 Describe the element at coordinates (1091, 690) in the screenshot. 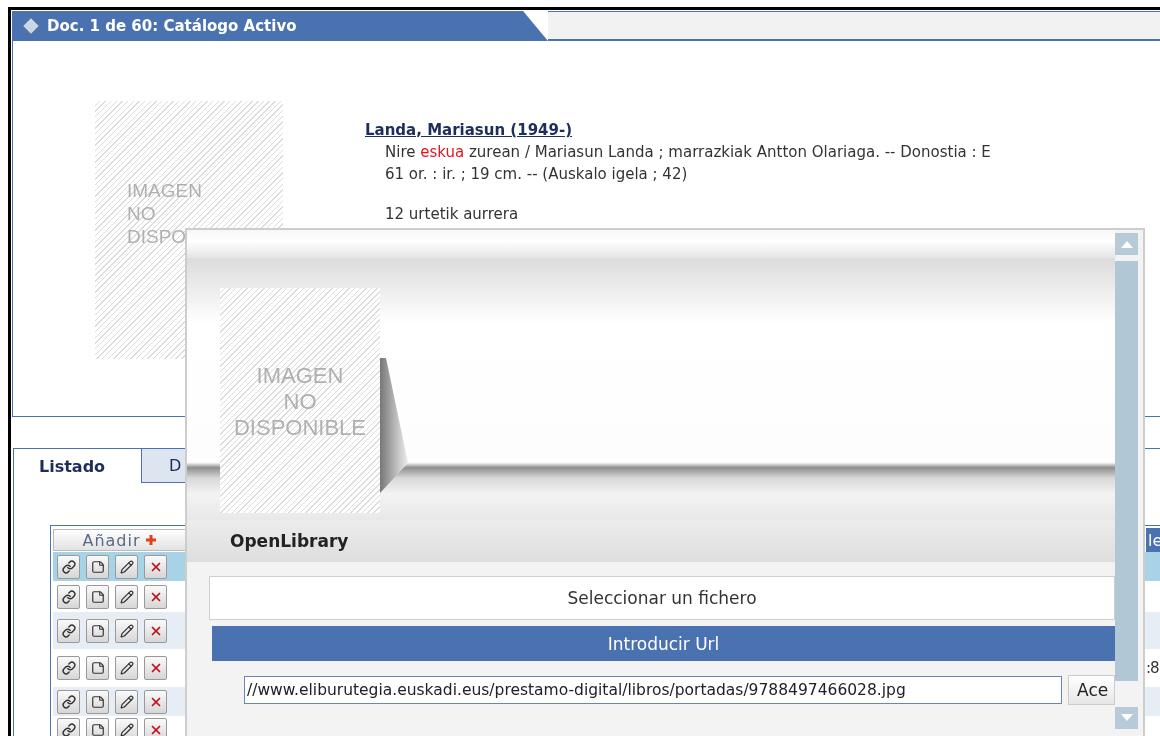

I see `accept-button: Ace` at that location.